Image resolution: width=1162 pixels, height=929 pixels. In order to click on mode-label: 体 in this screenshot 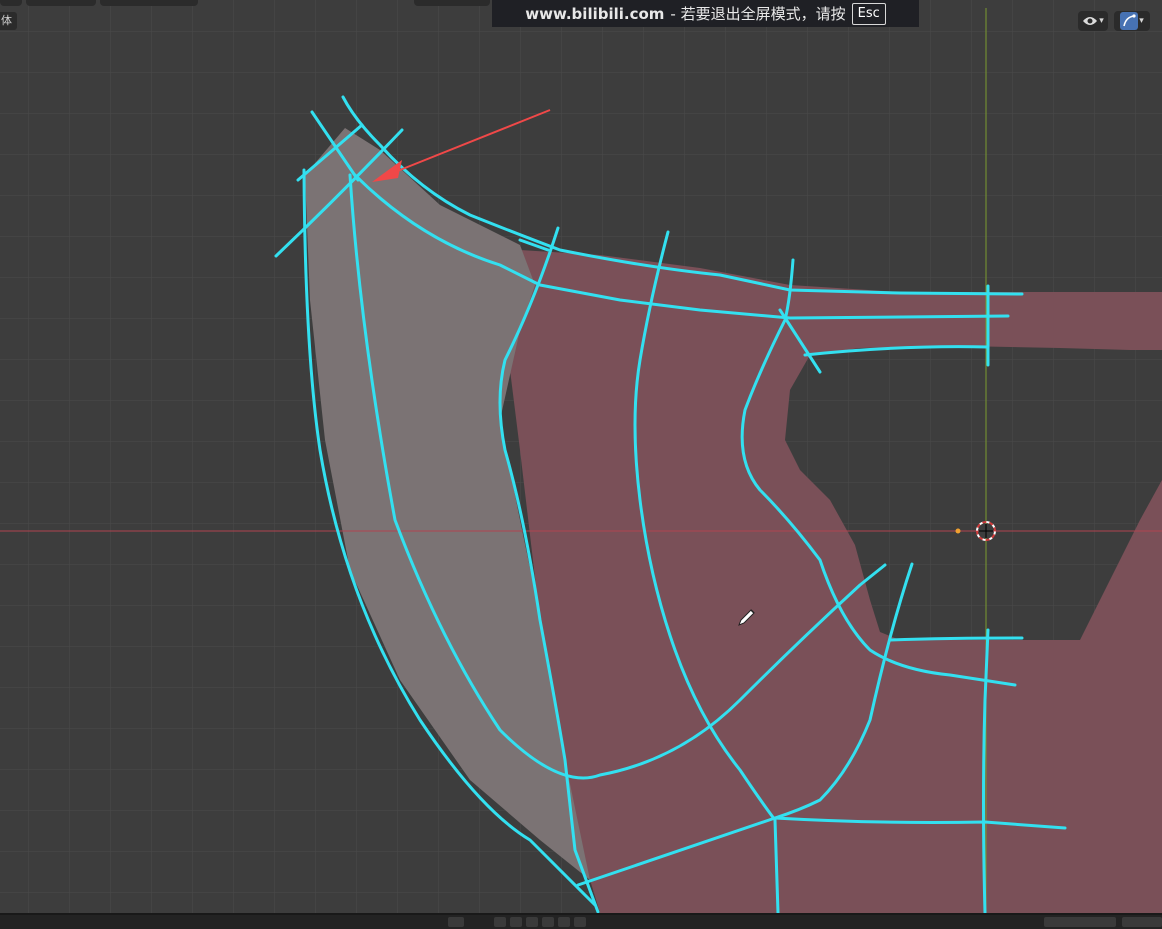, I will do `click(8, 21)`.